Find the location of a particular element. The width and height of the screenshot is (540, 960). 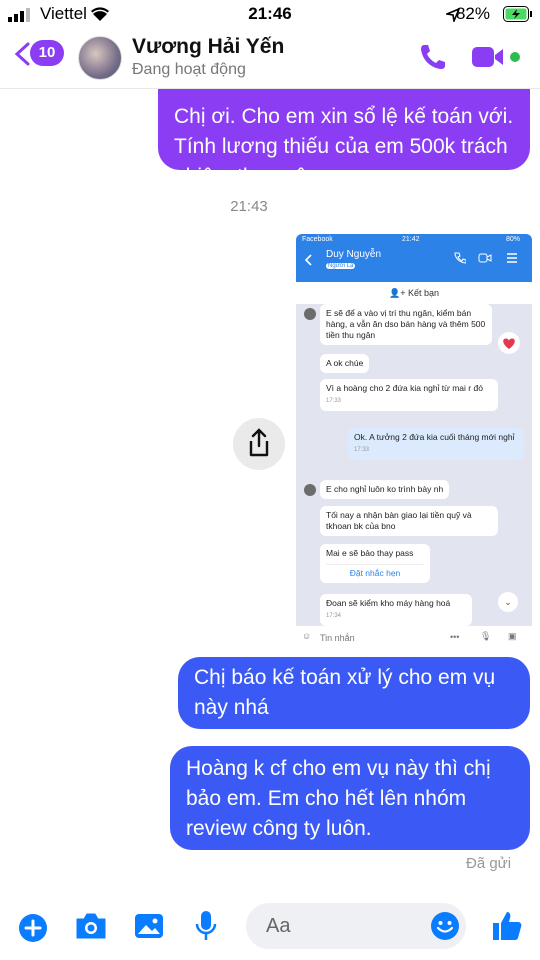

thumbs-up-icon is located at coordinates (507, 926).